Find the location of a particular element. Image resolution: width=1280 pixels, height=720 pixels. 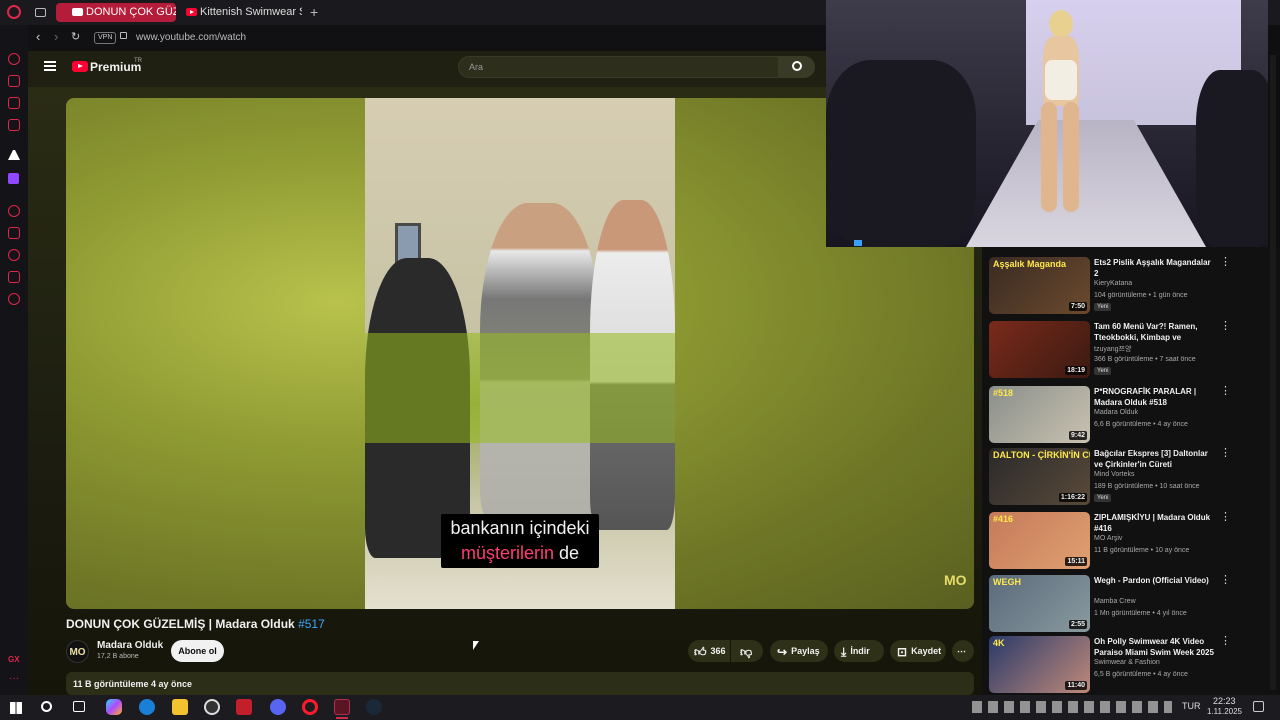

video-thumbnail: 18:19 is located at coordinates (1039, 349).